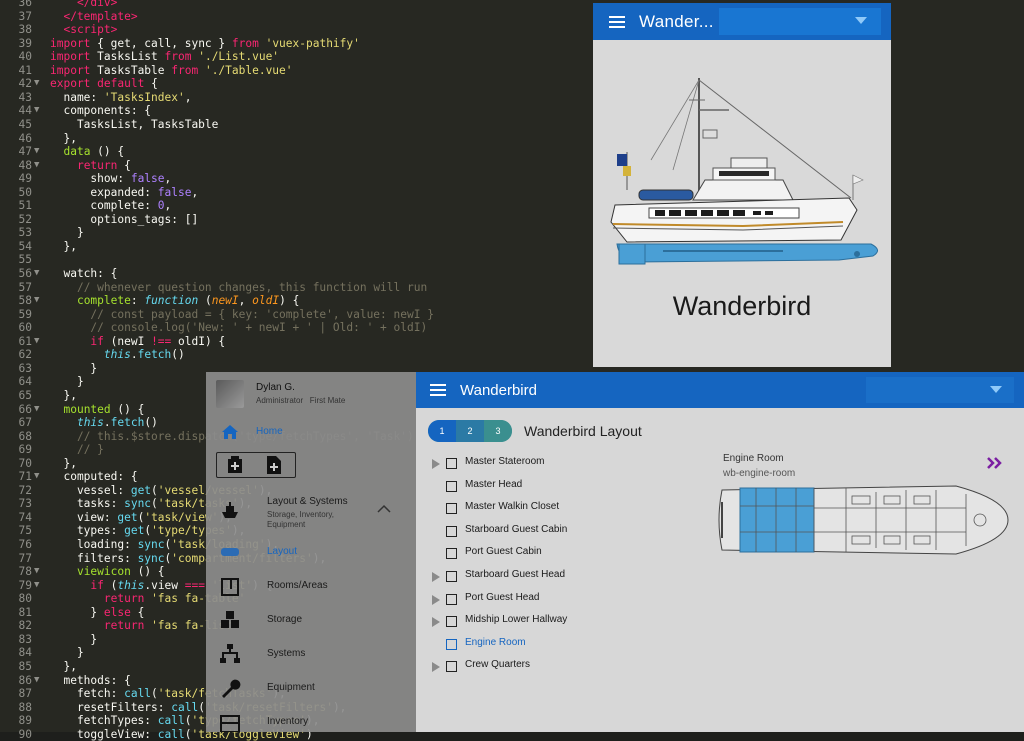 The width and height of the screenshot is (1024, 741). I want to click on code-line: watch: {, so click(83, 273).